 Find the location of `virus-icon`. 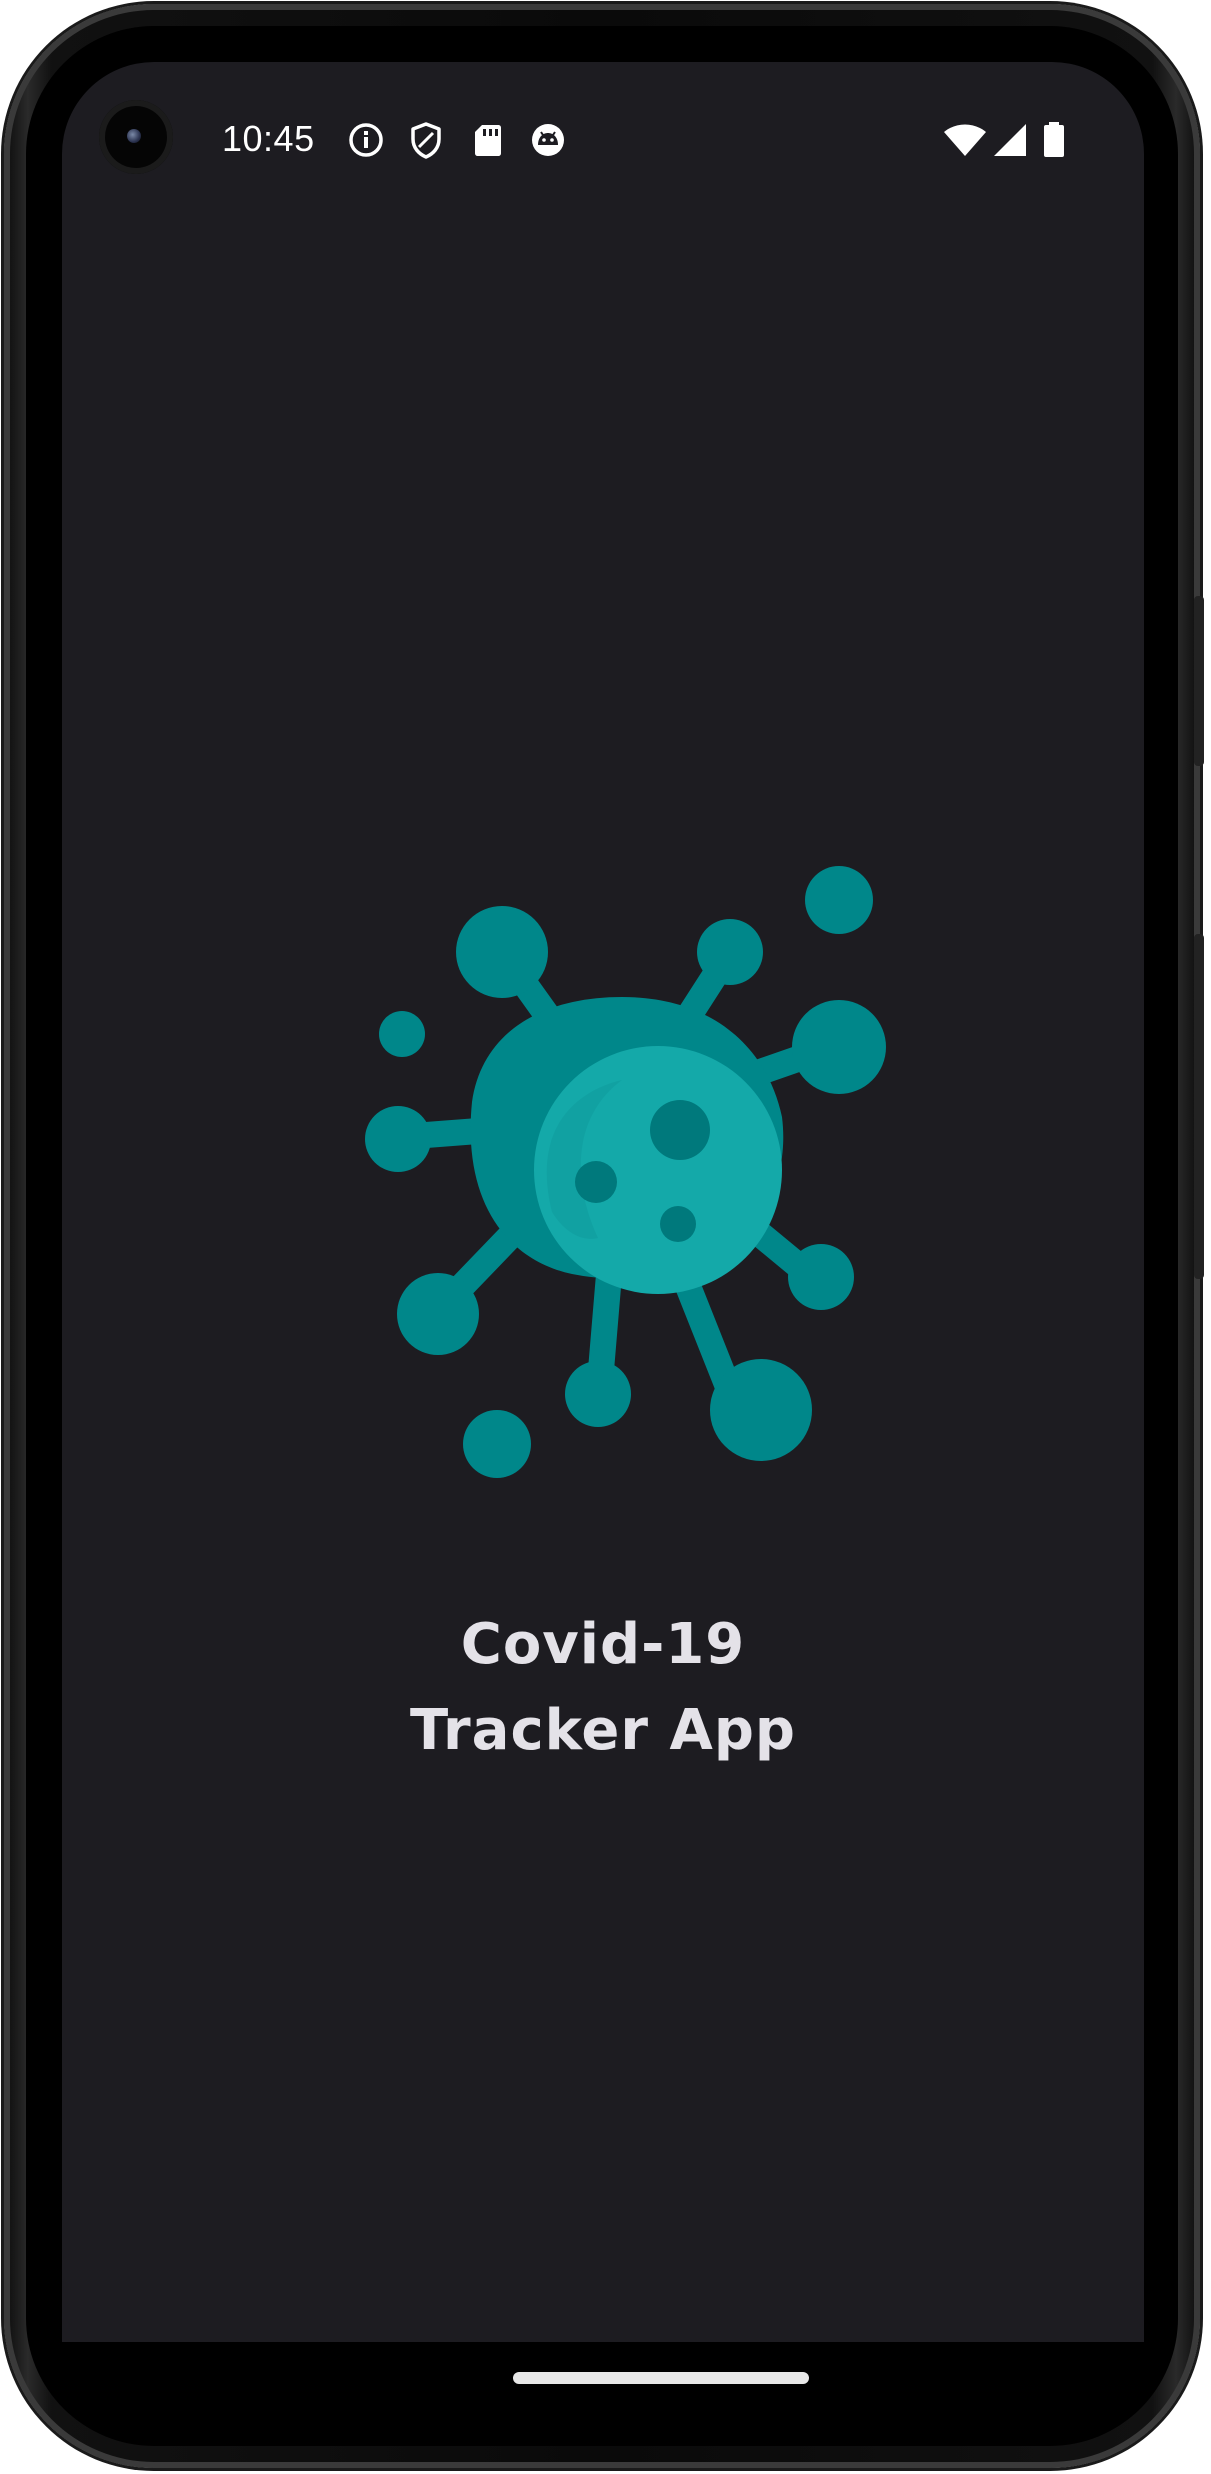

virus-icon is located at coordinates (622, 1142).